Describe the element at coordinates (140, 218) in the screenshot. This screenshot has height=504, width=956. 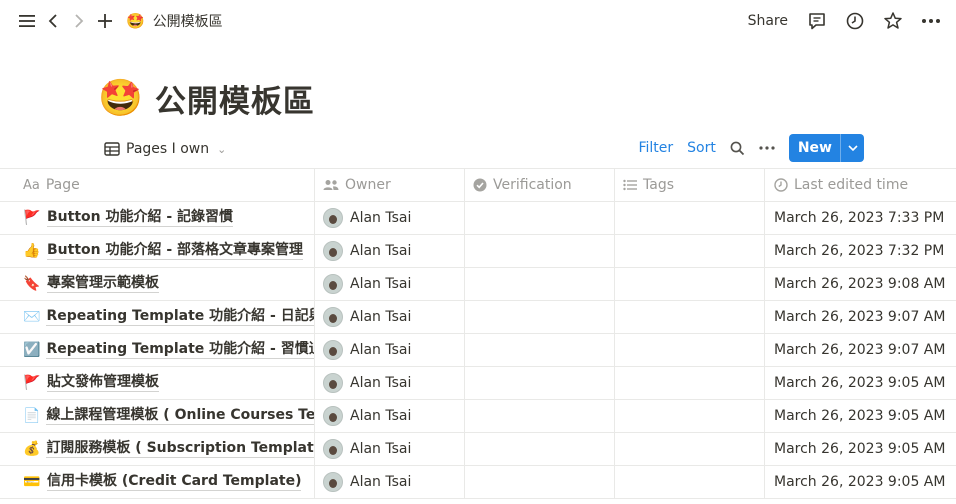
I see `page-title-link: Button 功能介紹 - 記錄習慣` at that location.